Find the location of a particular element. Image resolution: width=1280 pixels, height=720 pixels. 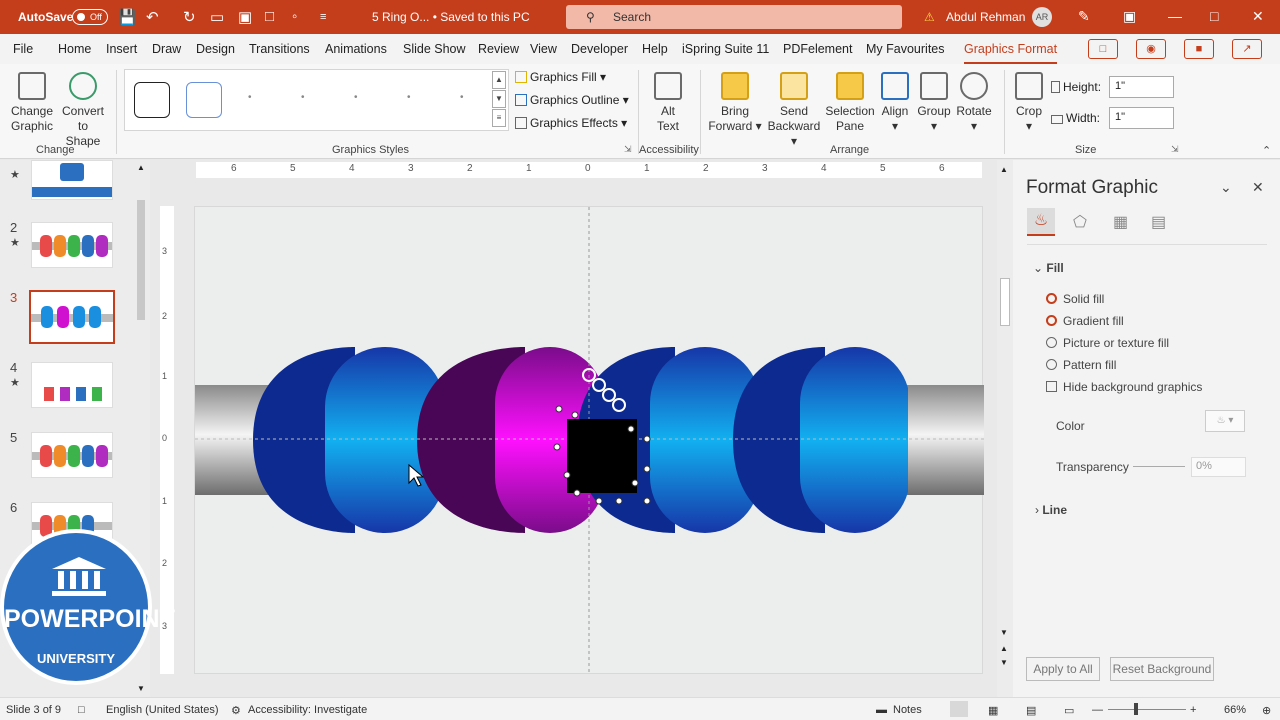

gallery-down-button: ▼ is located at coordinates (499, 99).